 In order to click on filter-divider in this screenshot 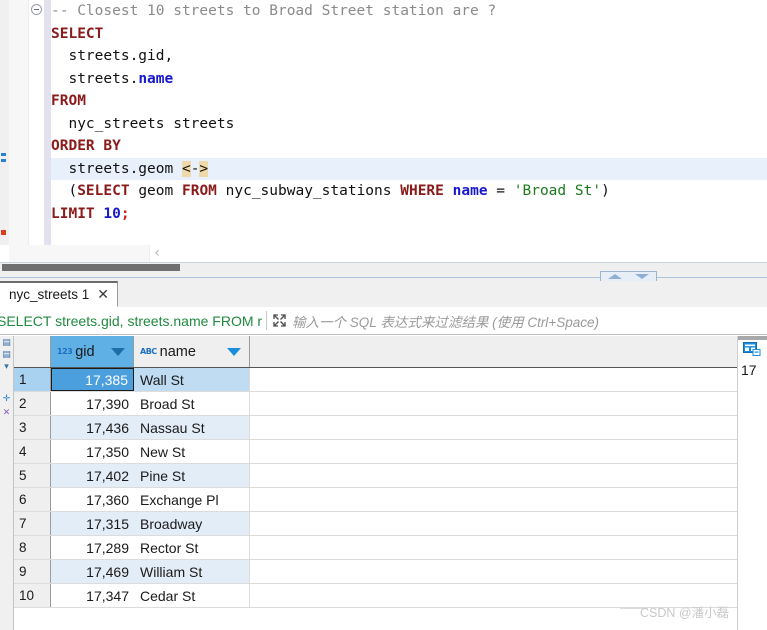, I will do `click(267, 320)`.